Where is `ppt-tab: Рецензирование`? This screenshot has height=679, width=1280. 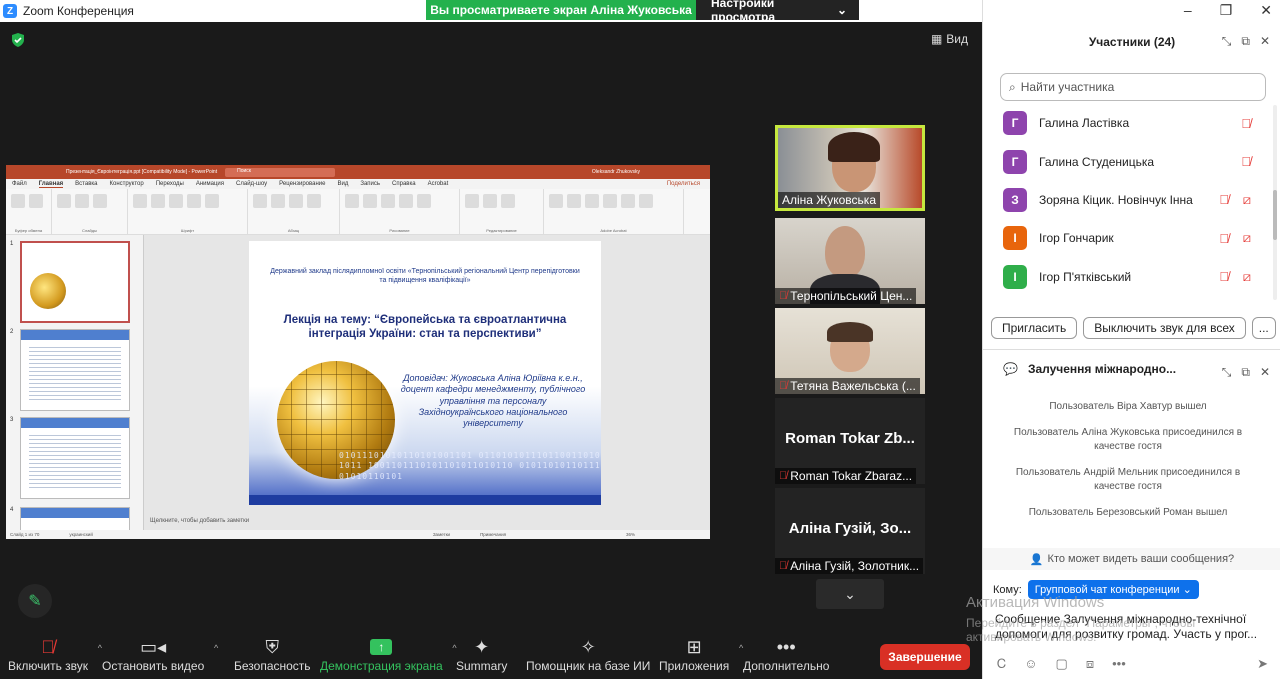 ppt-tab: Рецензирование is located at coordinates (302, 184).